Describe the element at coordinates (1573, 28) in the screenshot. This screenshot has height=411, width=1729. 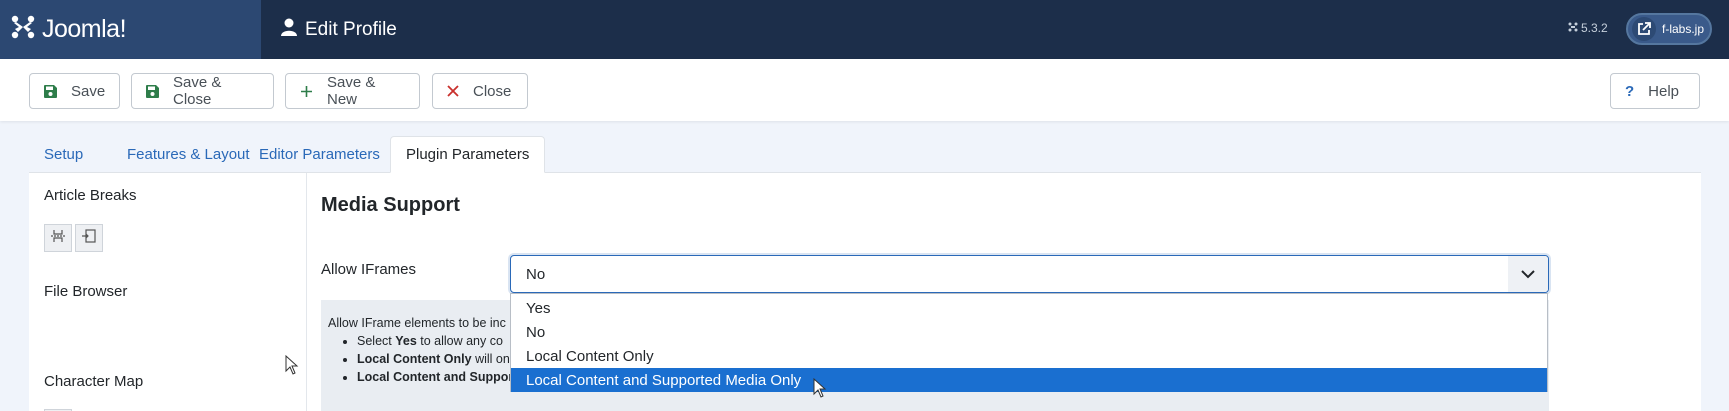
I see `joomla-small-icon` at that location.